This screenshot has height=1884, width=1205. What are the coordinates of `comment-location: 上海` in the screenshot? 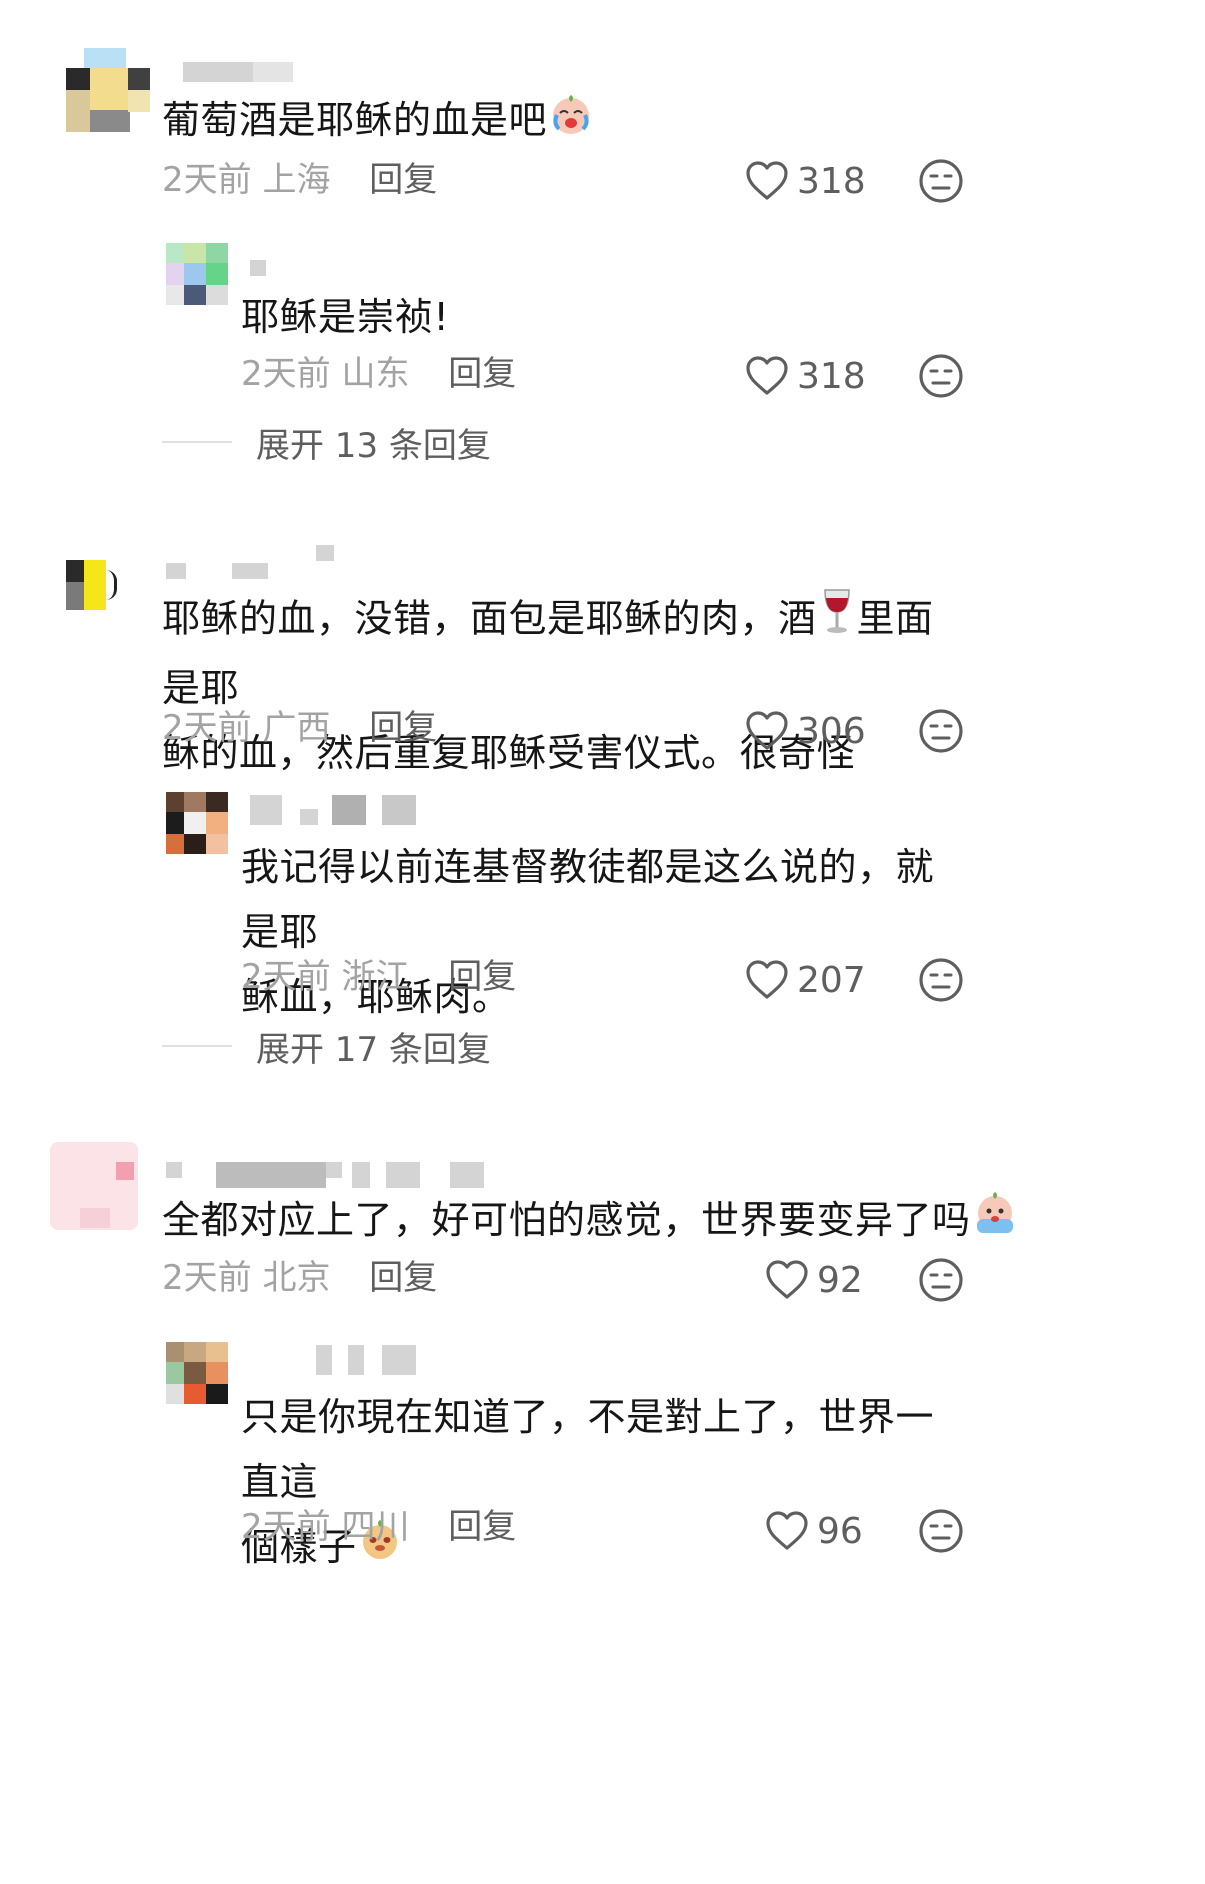 It's located at (296, 180).